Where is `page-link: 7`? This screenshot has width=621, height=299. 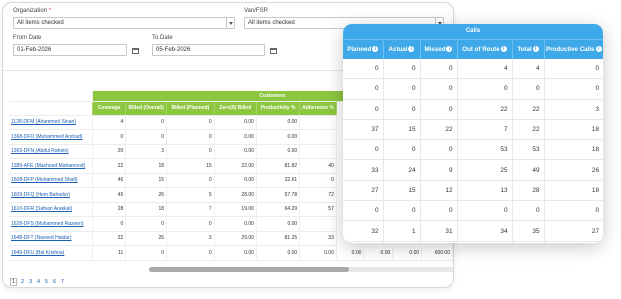 page-link: 7 is located at coordinates (62, 282).